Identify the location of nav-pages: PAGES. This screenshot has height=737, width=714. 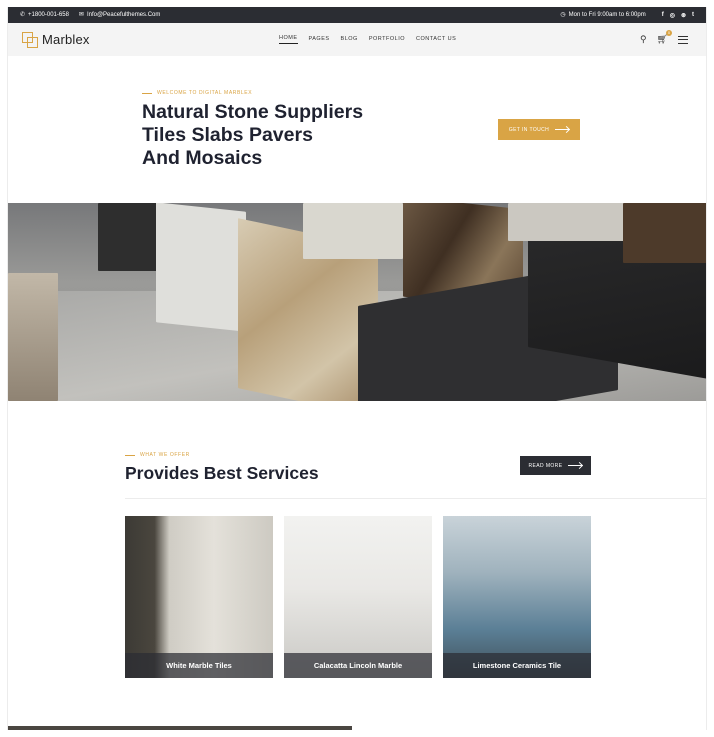
(319, 40).